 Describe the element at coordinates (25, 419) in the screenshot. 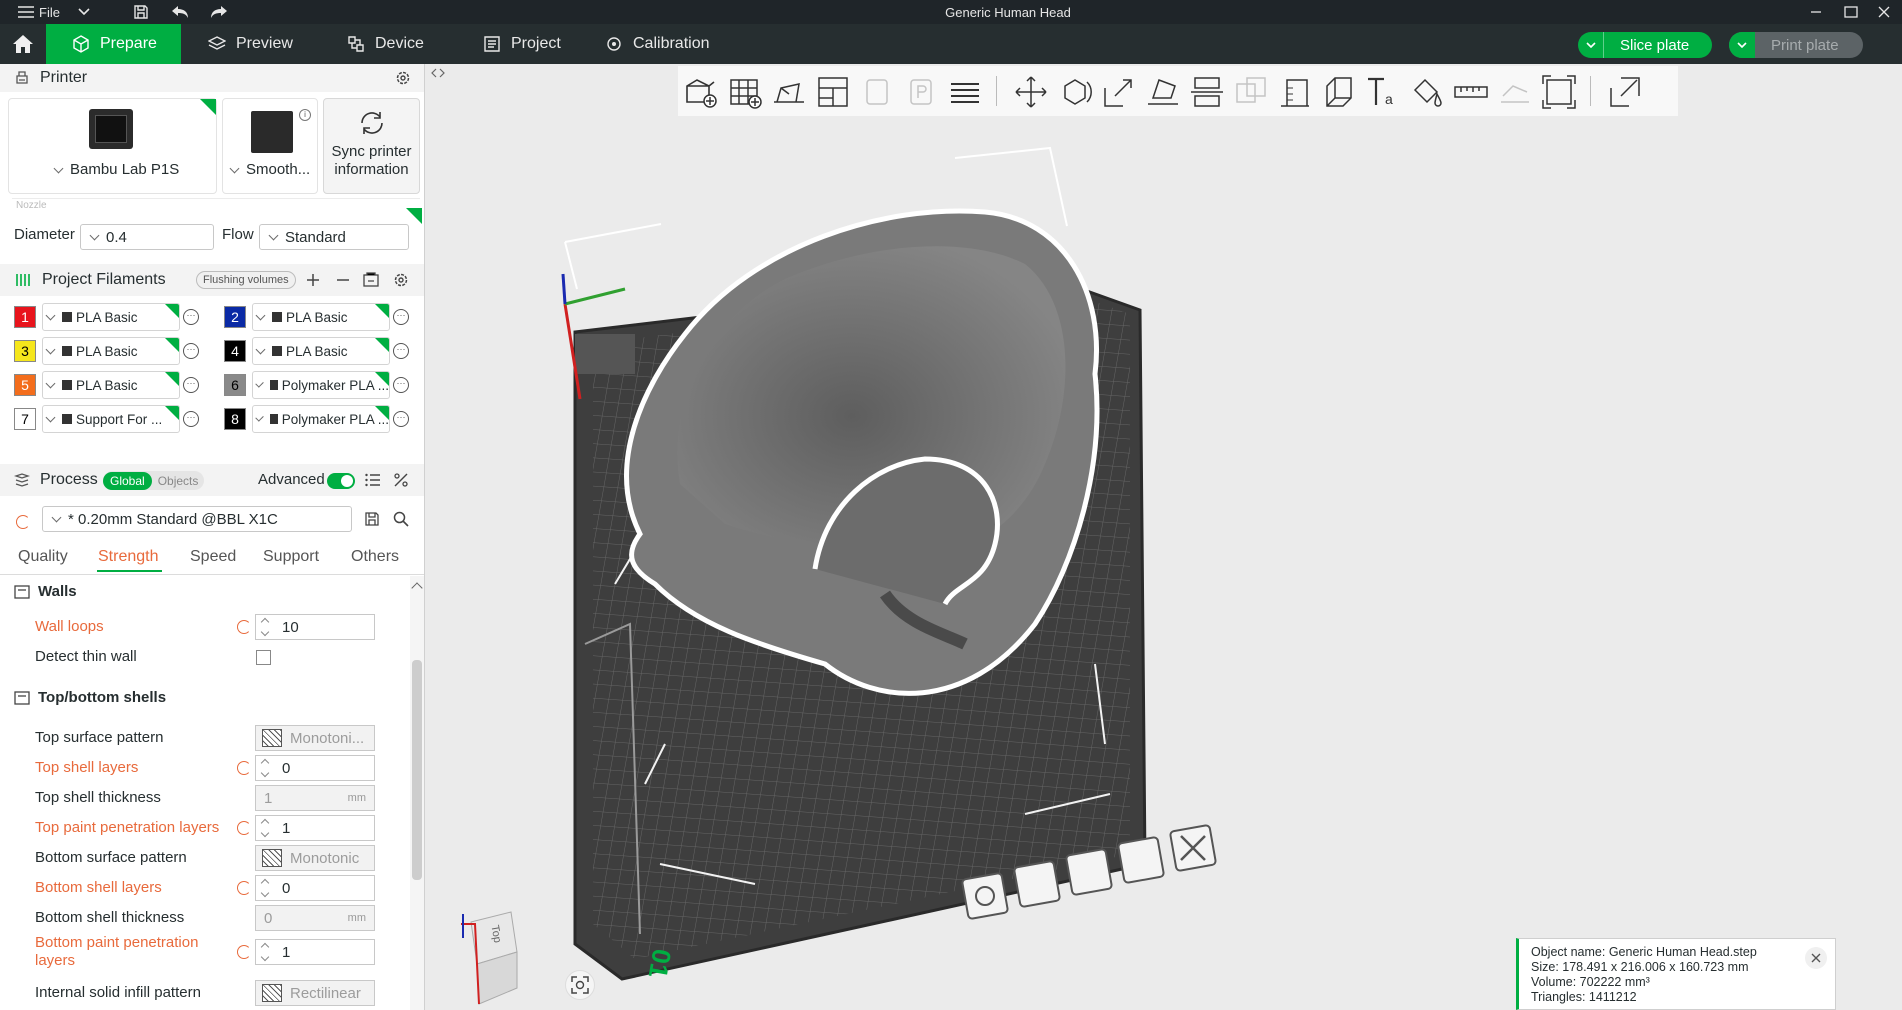

I see `filament-color-7: 7` at that location.